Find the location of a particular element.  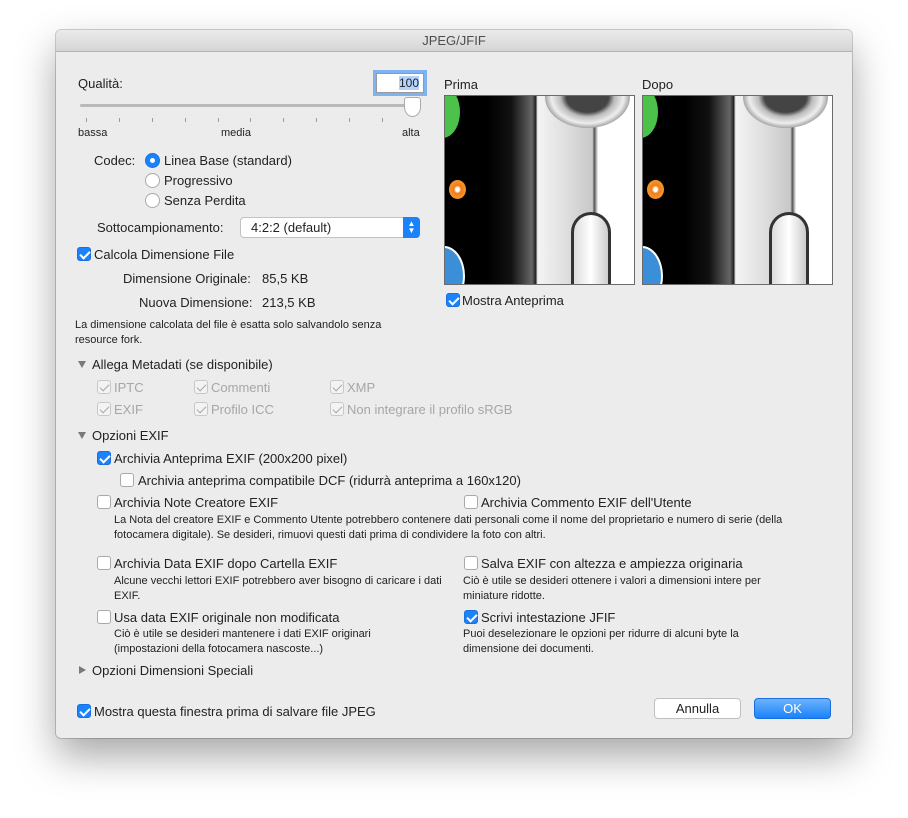

exif-thumb-label: Archivia Anteprima EXIF (200x200 pixel) is located at coordinates (230, 458).